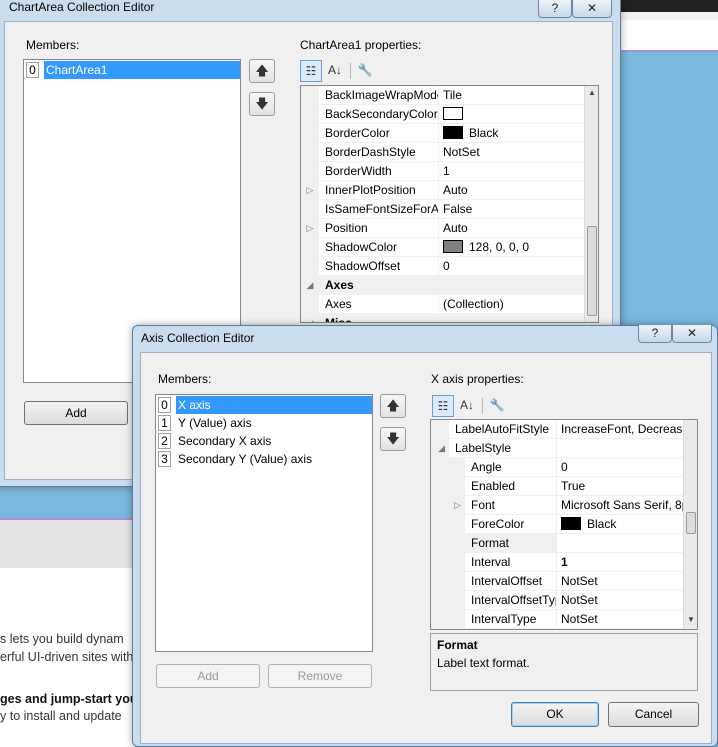 Image resolution: width=718 pixels, height=747 pixels. What do you see at coordinates (511, 209) in the screenshot?
I see `property-value: False` at bounding box center [511, 209].